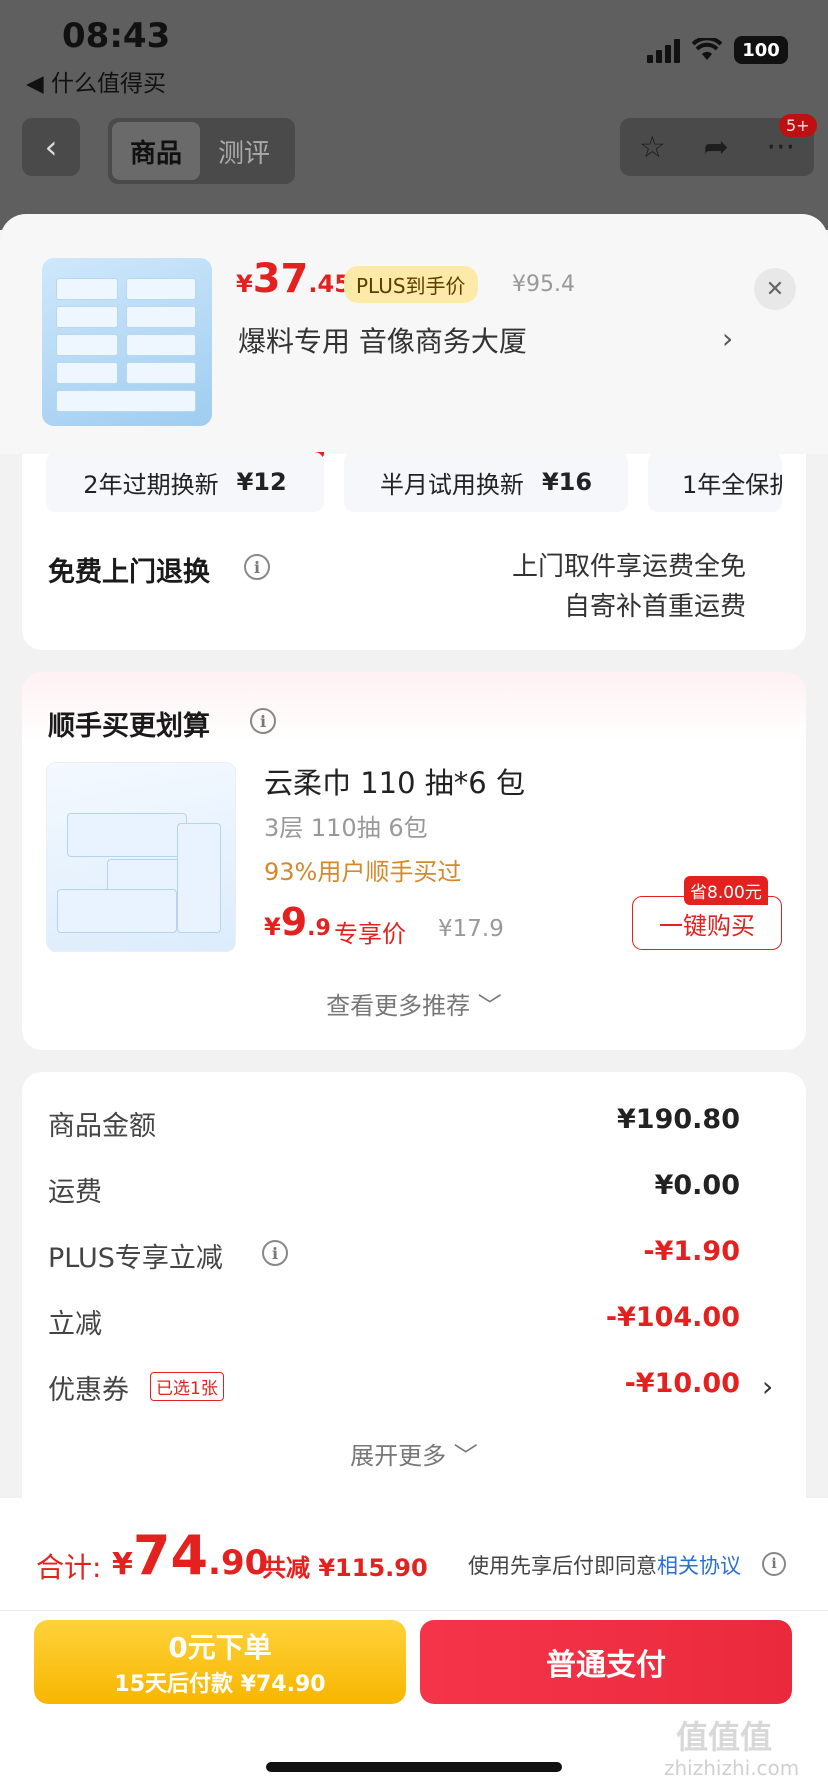 The width and height of the screenshot is (828, 1792). I want to click on notification-badge: 5+, so click(798, 125).